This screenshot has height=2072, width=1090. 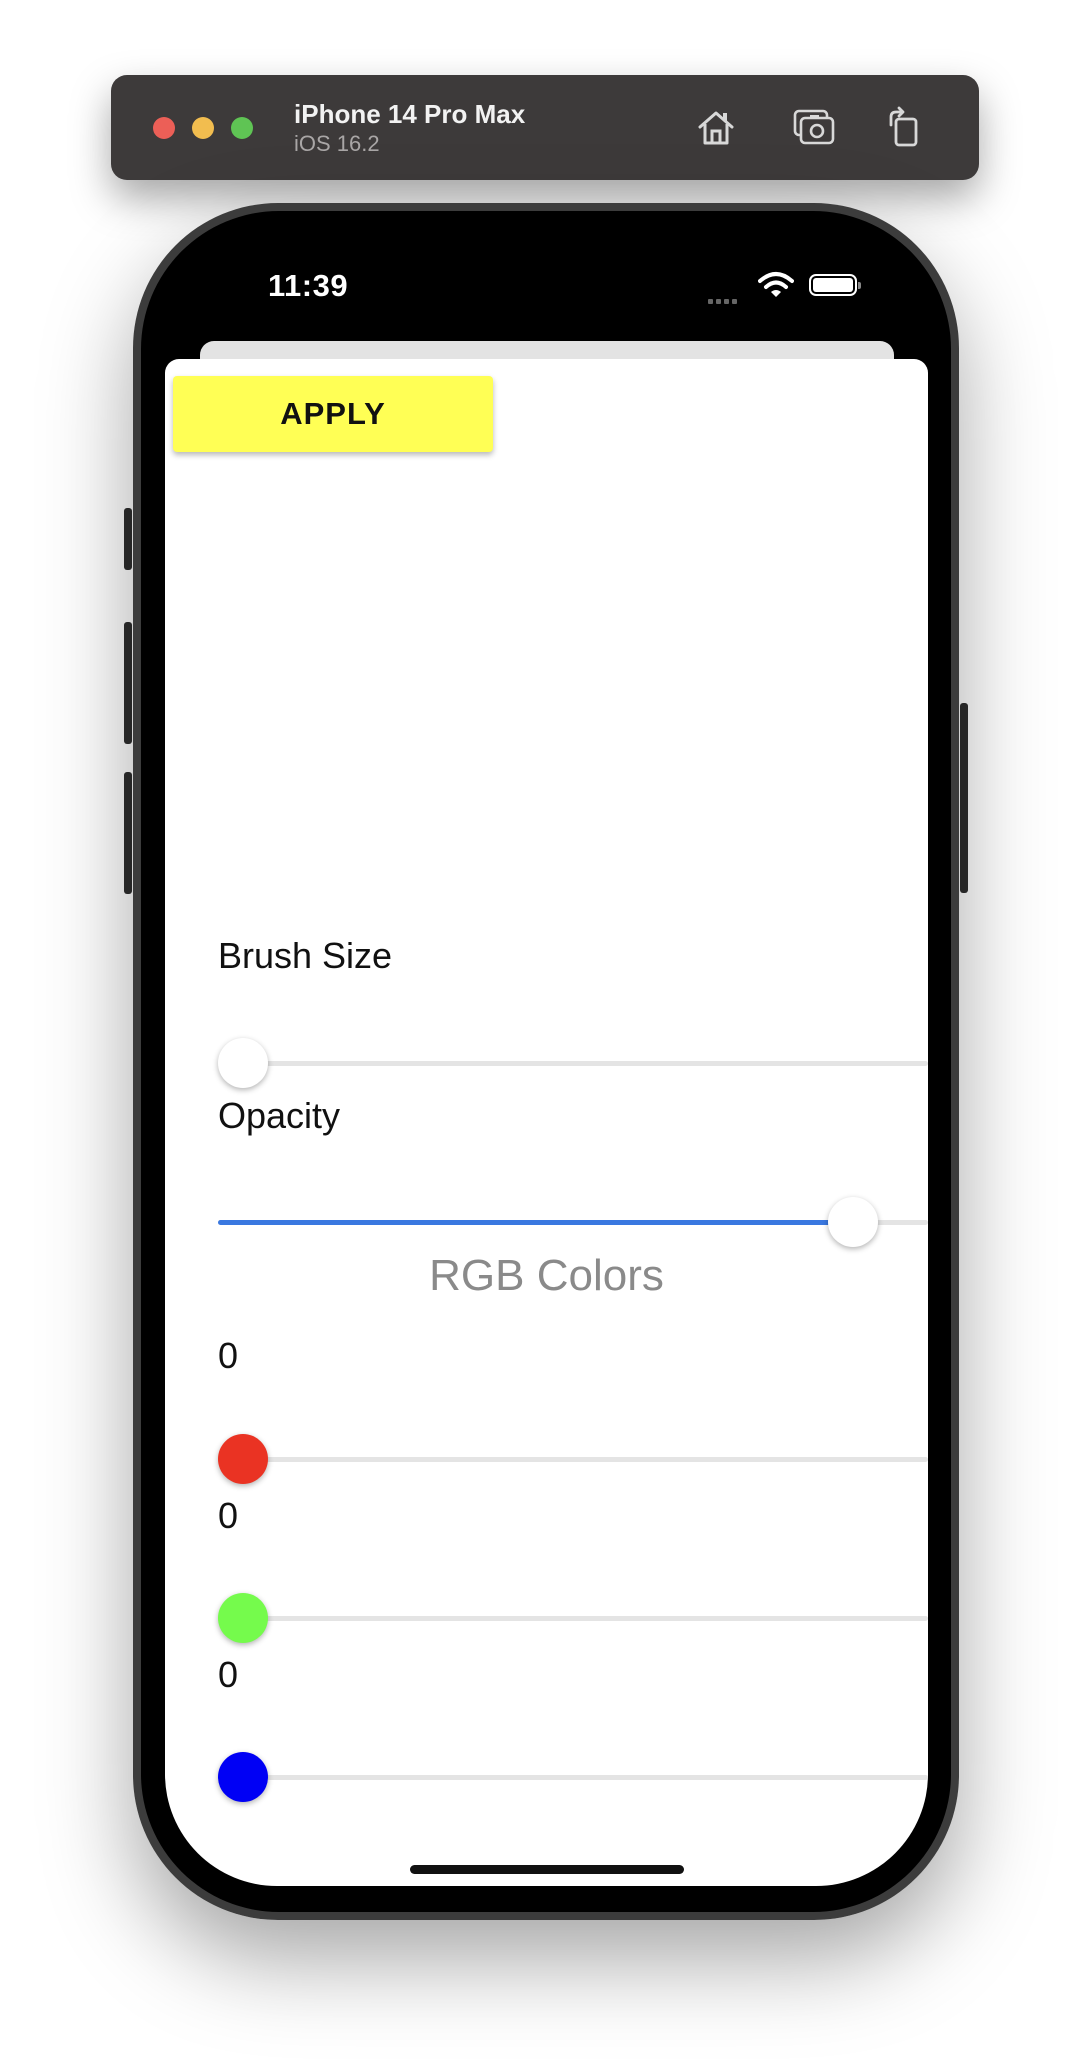 I want to click on green-slider, so click(x=573, y=1618).